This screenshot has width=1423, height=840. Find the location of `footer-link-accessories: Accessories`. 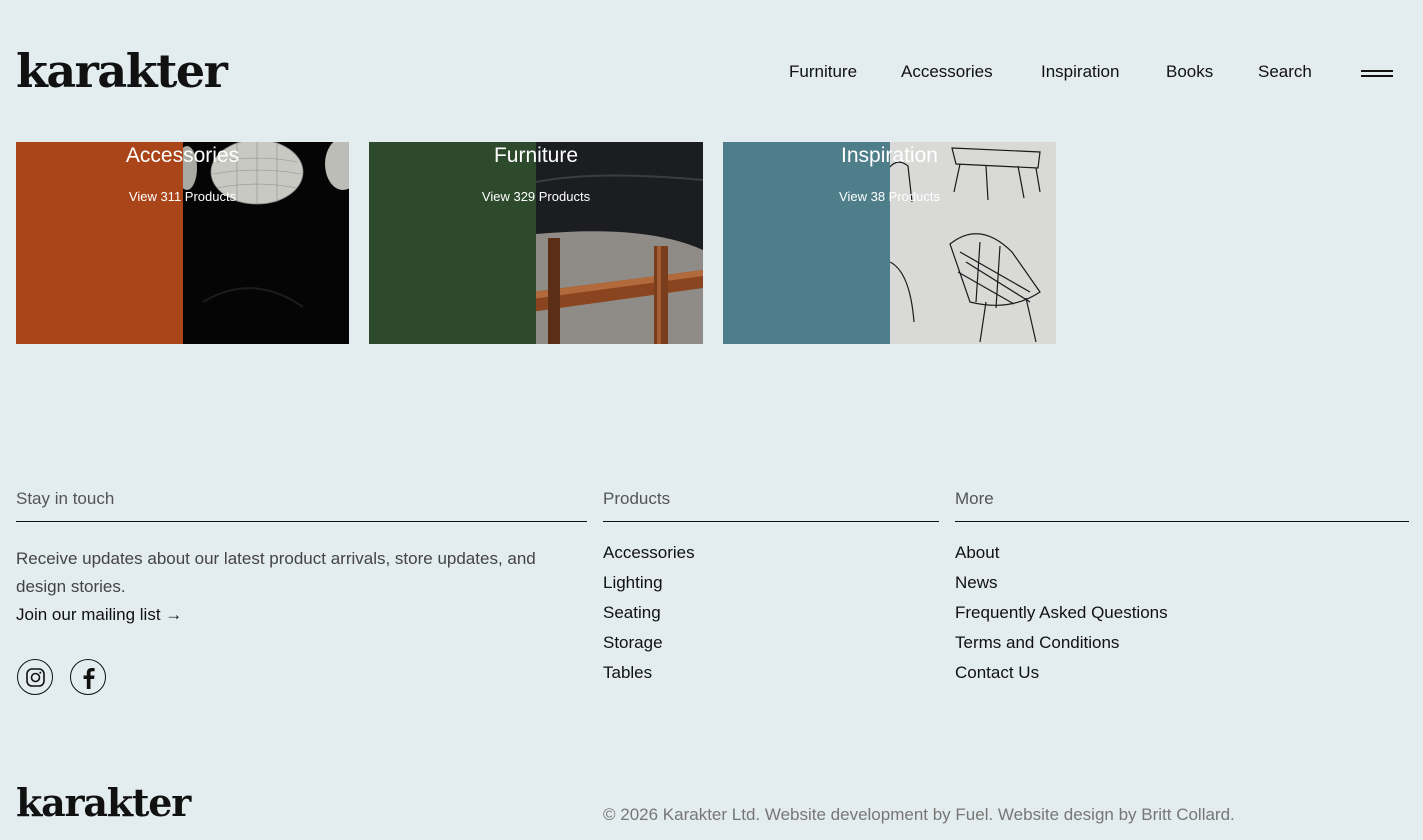

footer-link-accessories: Accessories is located at coordinates (649, 553).